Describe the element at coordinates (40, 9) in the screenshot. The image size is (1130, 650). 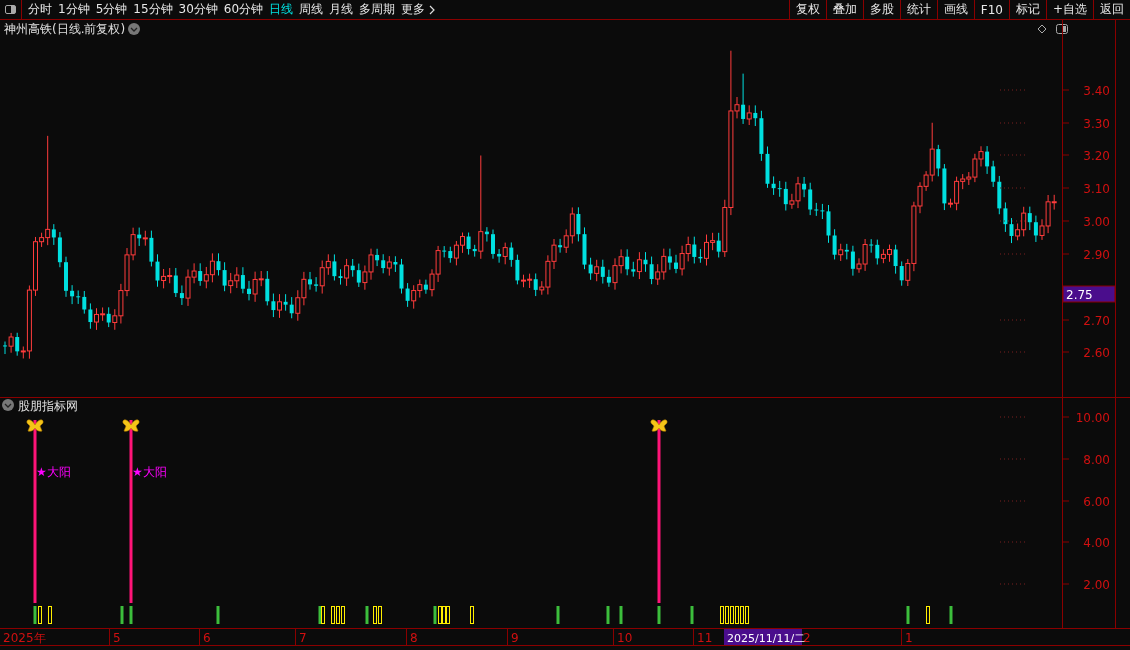
I see `period-tab: 分时` at that location.